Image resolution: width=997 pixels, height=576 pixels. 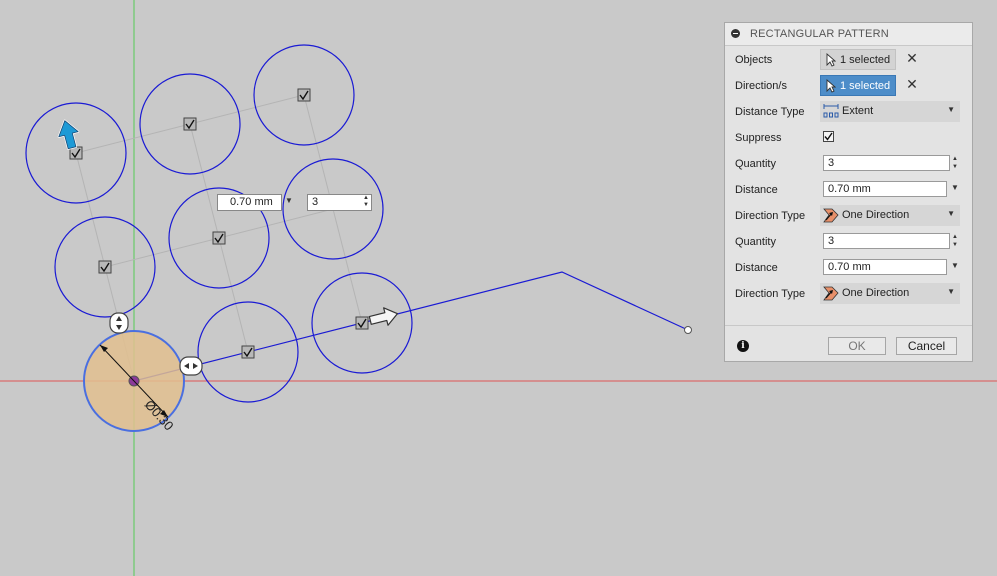 I want to click on directions-select-button: 1 selected, so click(x=858, y=85).